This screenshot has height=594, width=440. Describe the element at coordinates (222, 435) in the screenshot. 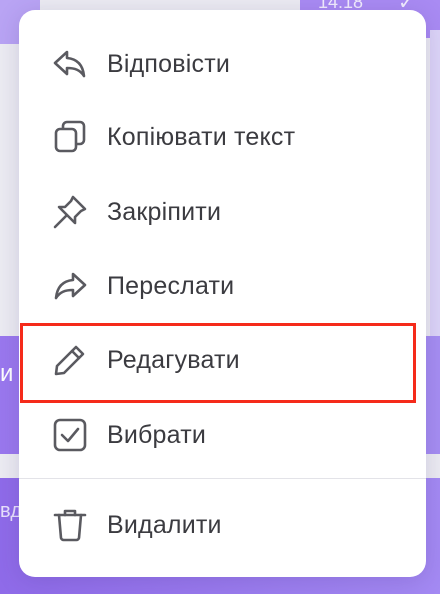

I see `menu-item-select: Вибрати` at that location.